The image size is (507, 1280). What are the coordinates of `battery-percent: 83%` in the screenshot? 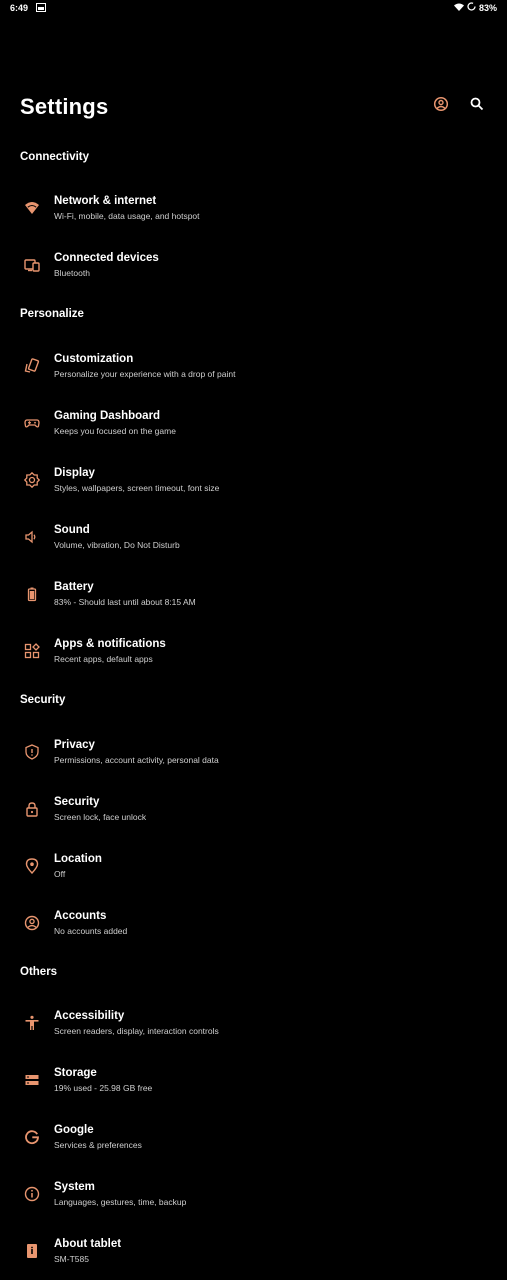 It's located at (487, 7).